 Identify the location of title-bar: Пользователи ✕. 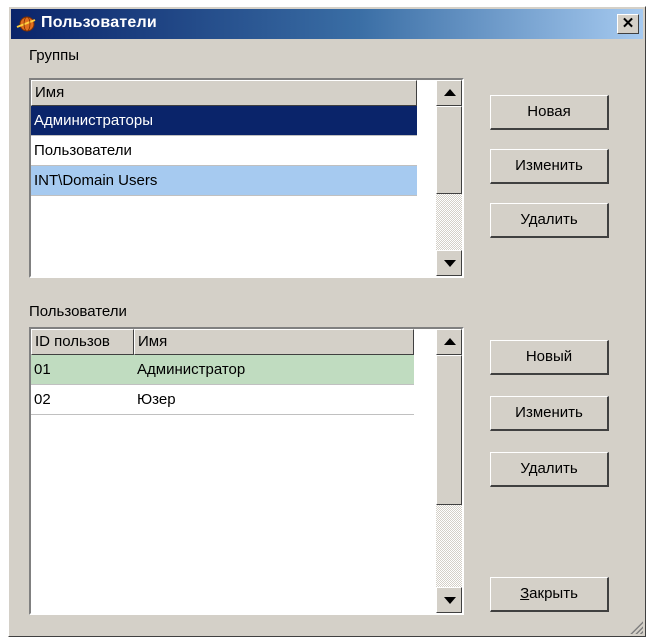
(327, 24).